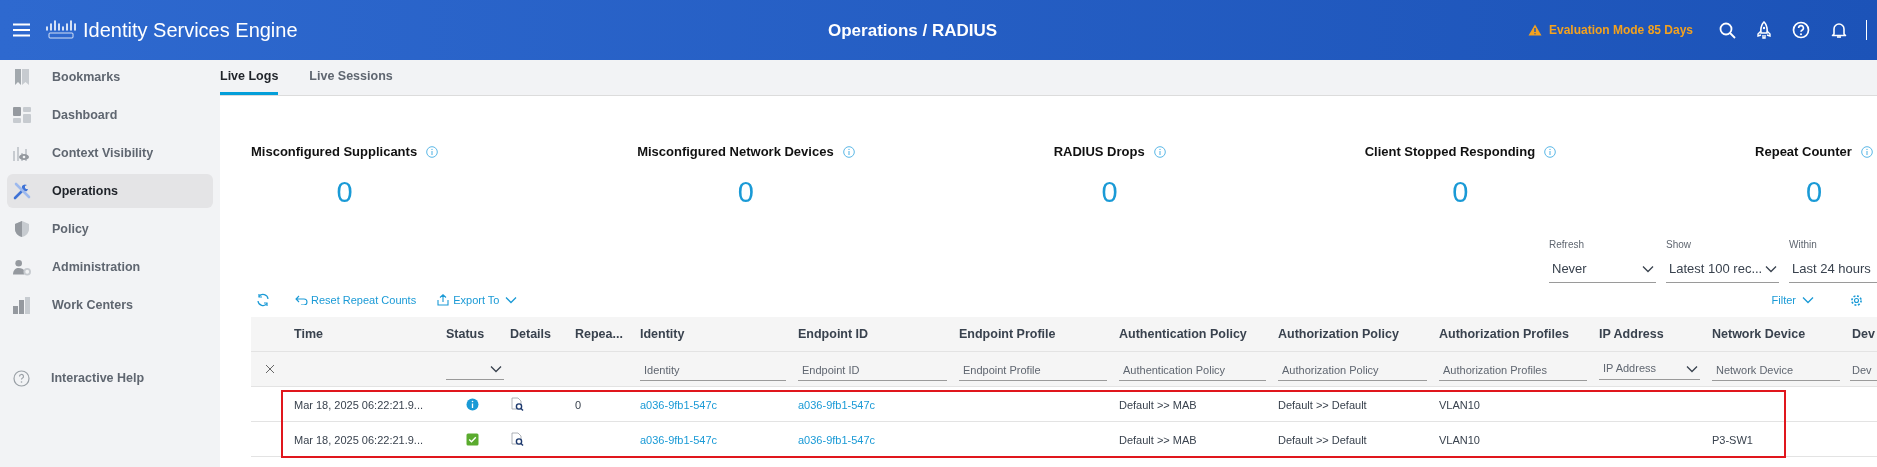  Describe the element at coordinates (110, 153) in the screenshot. I see `sidebar-item: Context Visibility` at that location.